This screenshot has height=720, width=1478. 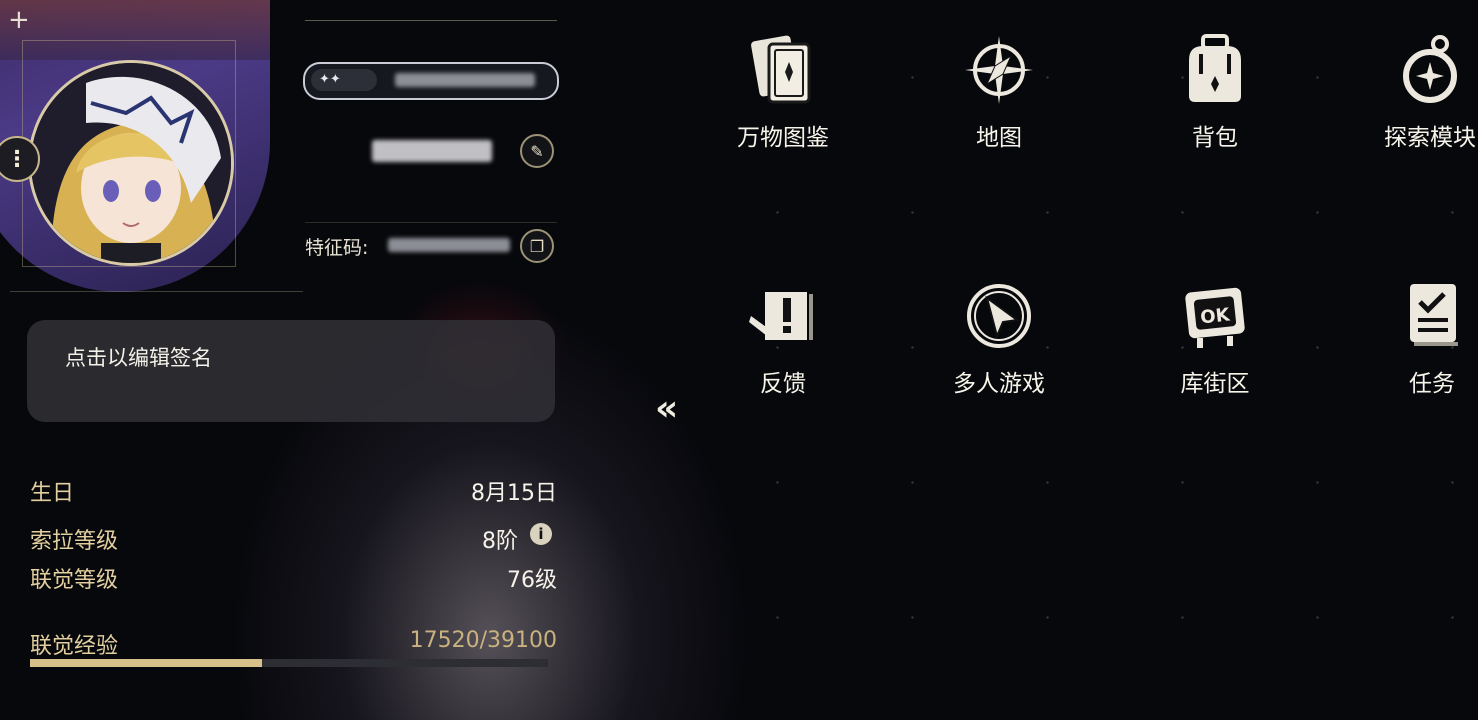 I want to click on backpack-icon, so click(x=1215, y=68).